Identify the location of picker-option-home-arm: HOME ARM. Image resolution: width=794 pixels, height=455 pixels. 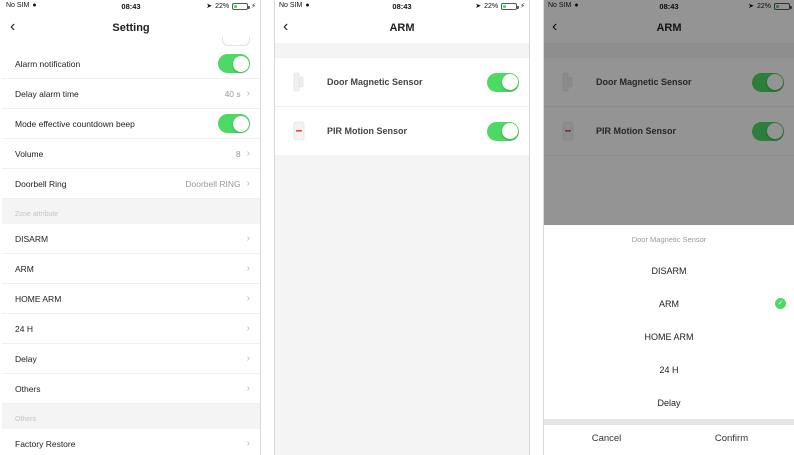
(669, 336).